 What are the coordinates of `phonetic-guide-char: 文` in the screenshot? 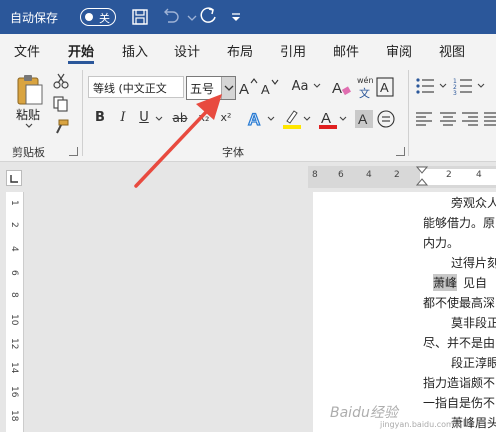 It's located at (364, 93).